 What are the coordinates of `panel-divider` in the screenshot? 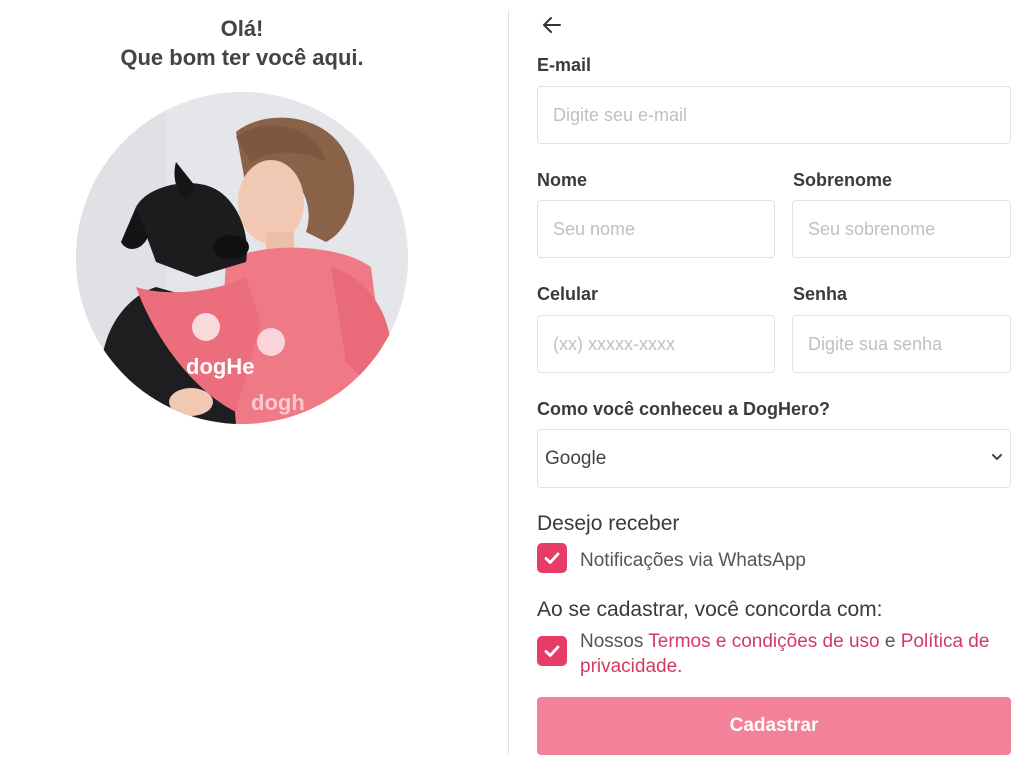 It's located at (508, 382).